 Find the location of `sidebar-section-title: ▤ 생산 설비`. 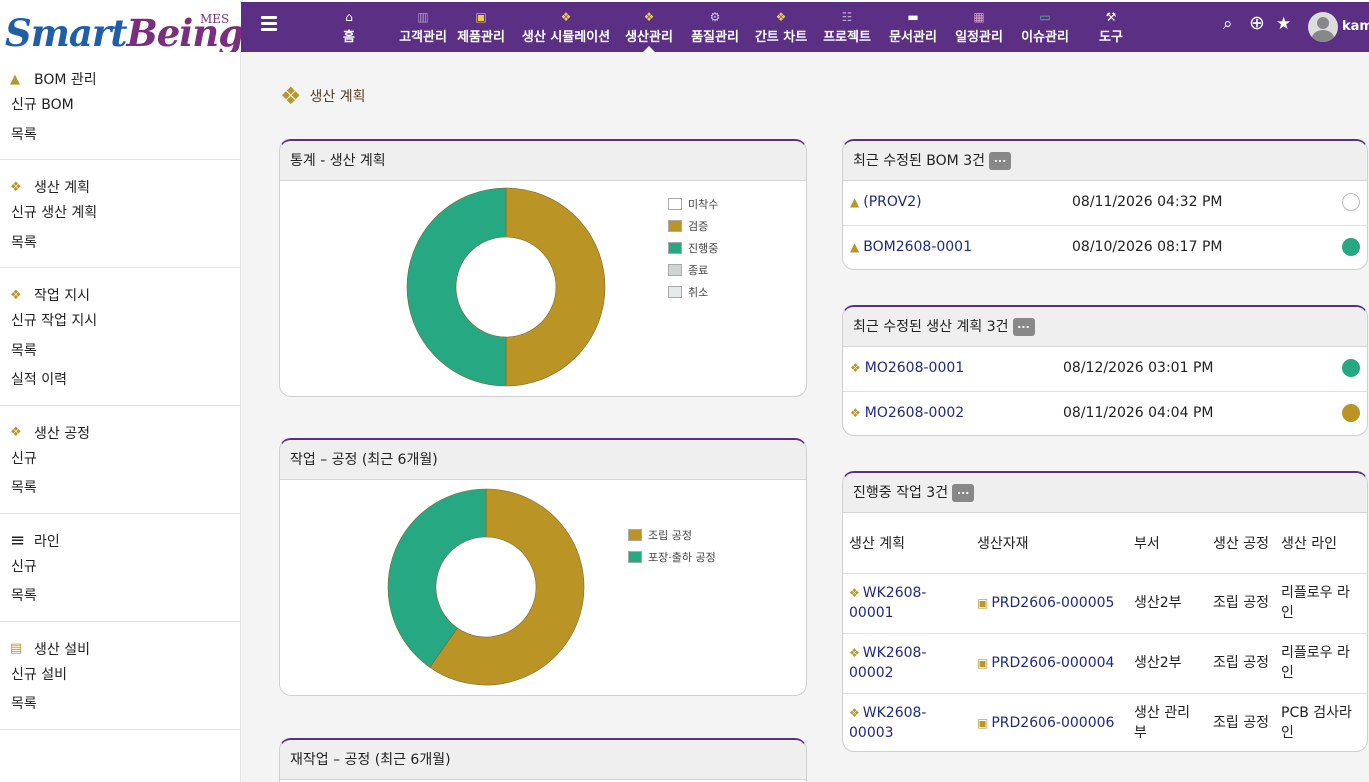

sidebar-section-title: ▤ 생산 설비 is located at coordinates (120, 649).